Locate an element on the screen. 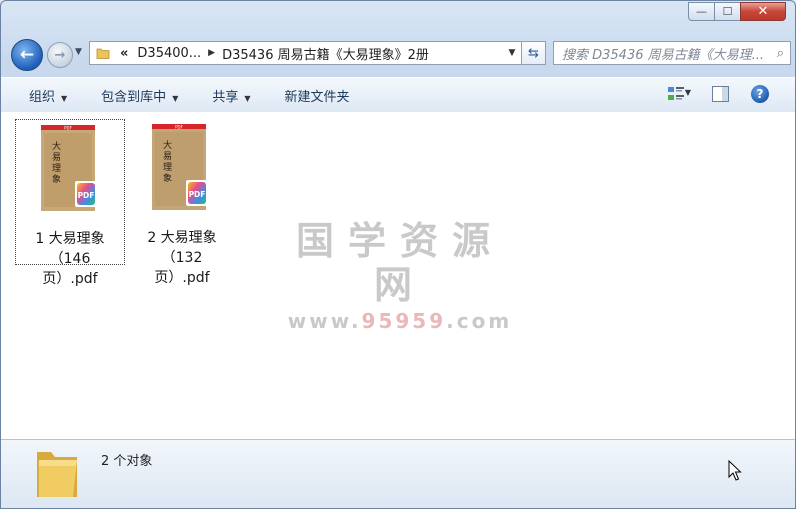 The width and height of the screenshot is (796, 509). details-pane: 2 个对象 is located at coordinates (398, 473).